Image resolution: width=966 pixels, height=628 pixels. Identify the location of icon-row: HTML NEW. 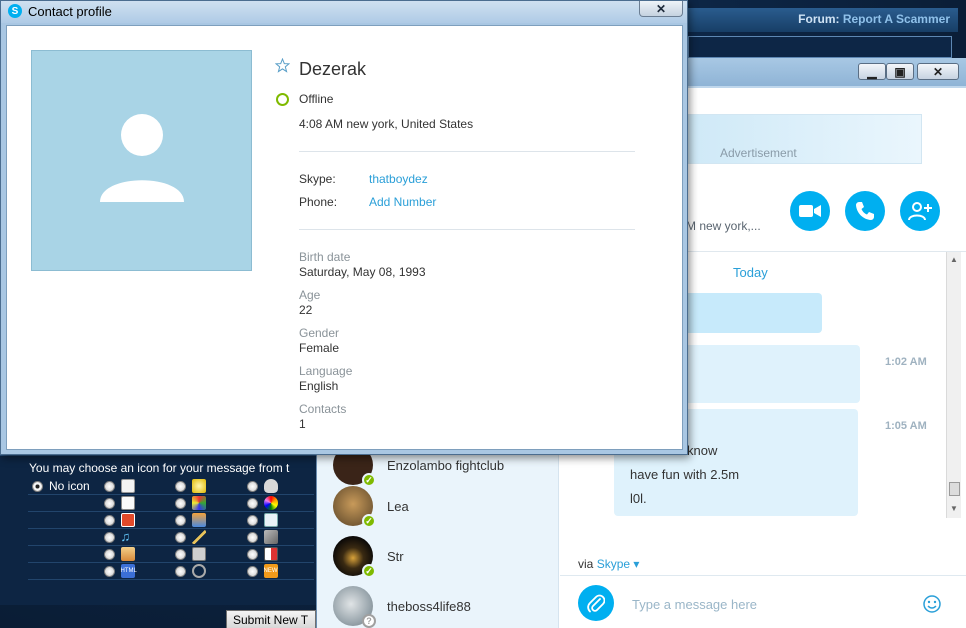
(171, 571).